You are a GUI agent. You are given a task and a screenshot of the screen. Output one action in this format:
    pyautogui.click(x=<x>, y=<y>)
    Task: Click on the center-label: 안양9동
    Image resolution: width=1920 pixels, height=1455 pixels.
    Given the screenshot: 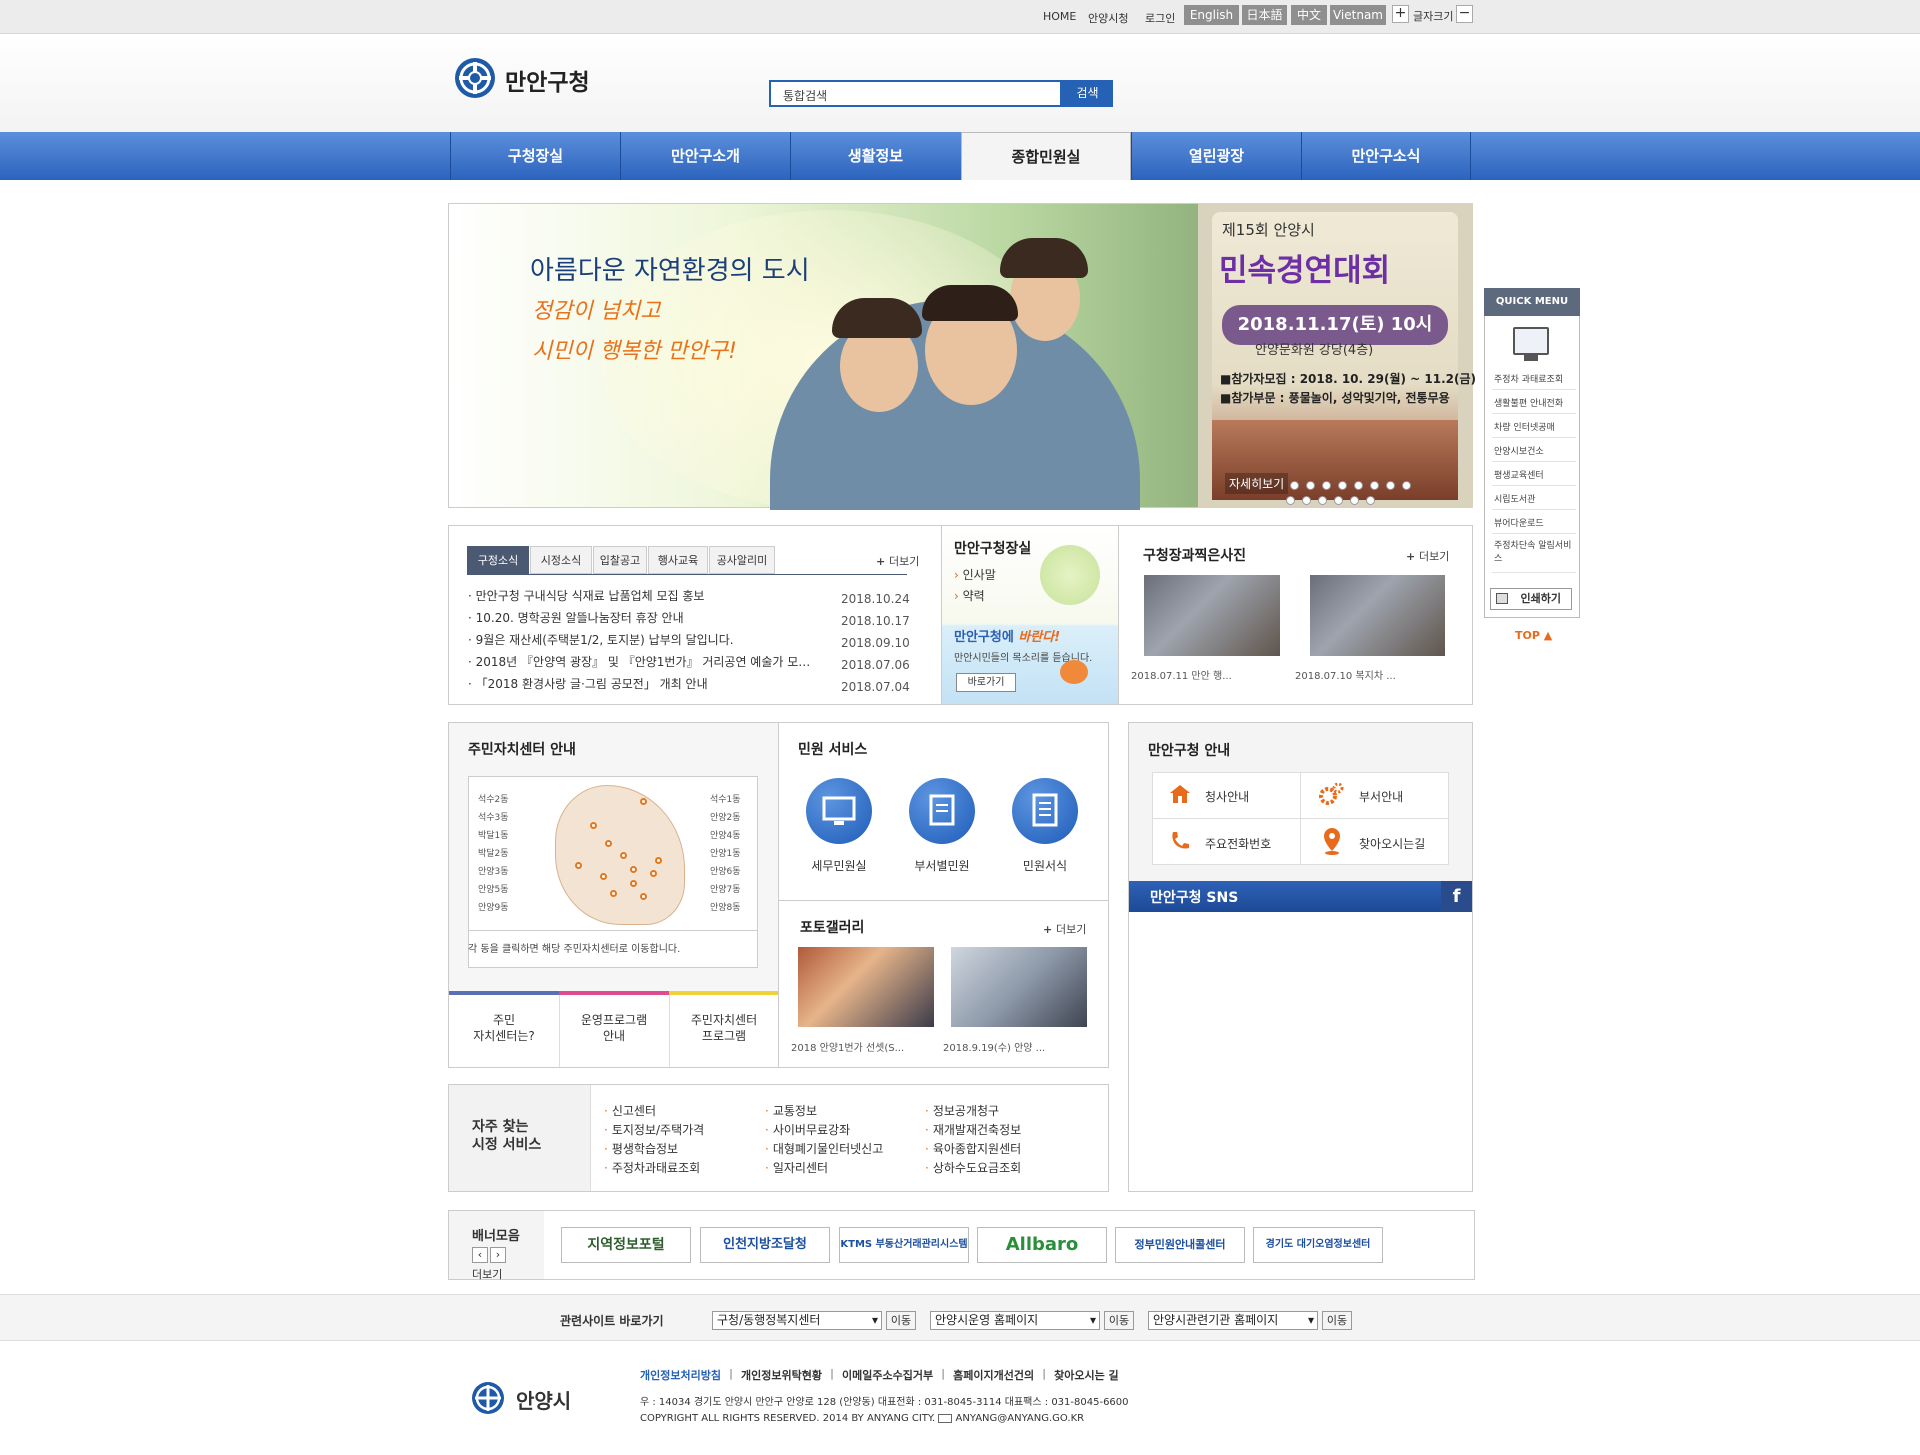 What is the action you would take?
    pyautogui.click(x=493, y=908)
    